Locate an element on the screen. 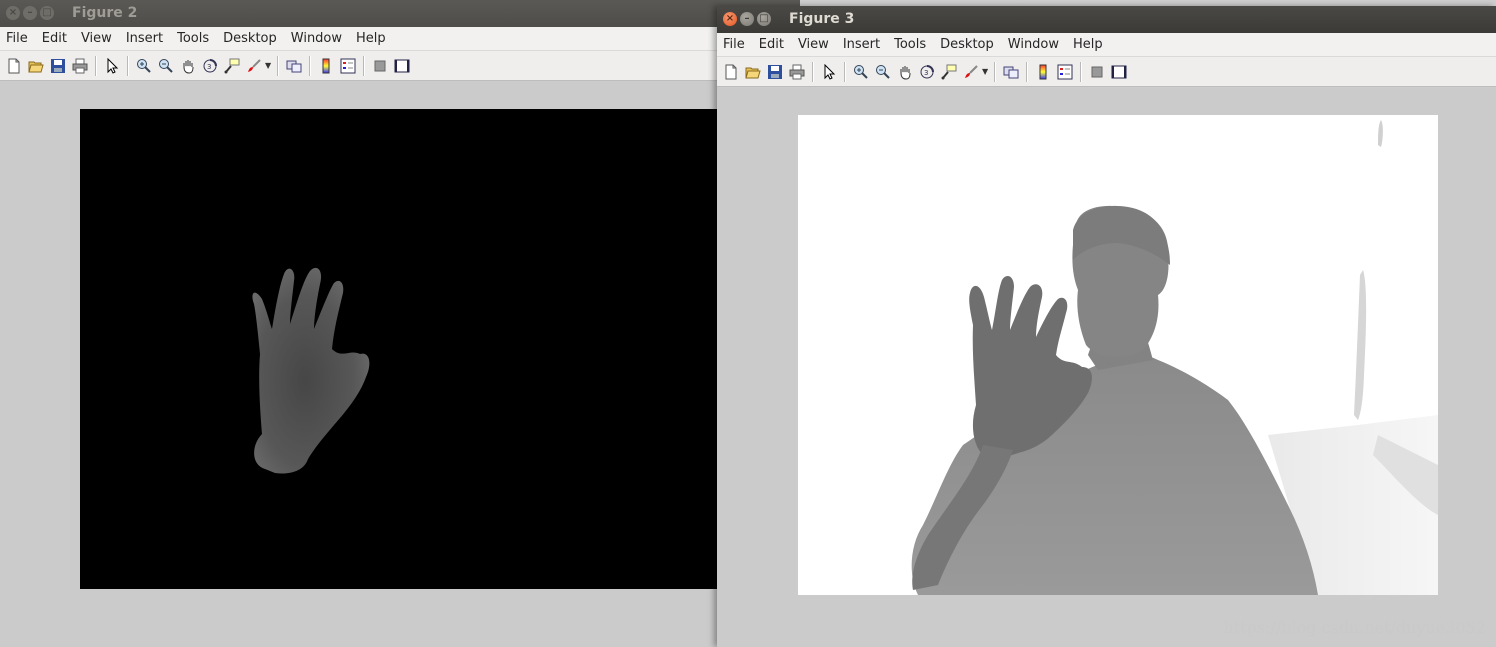 This screenshot has height=647, width=1496. segmented-hand-depth-image is located at coordinates (311, 370).